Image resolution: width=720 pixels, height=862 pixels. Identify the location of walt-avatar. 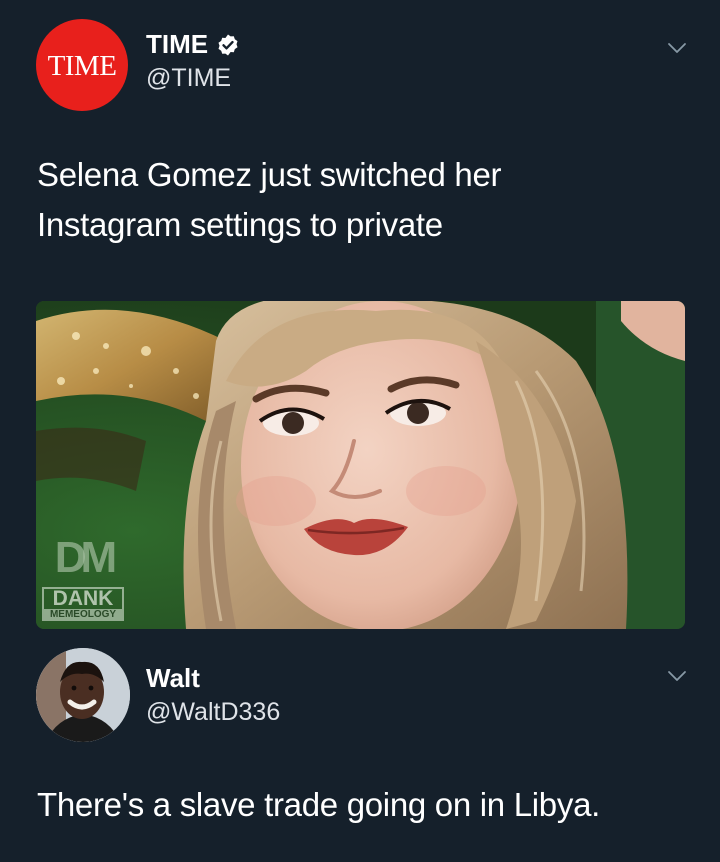
(83, 695).